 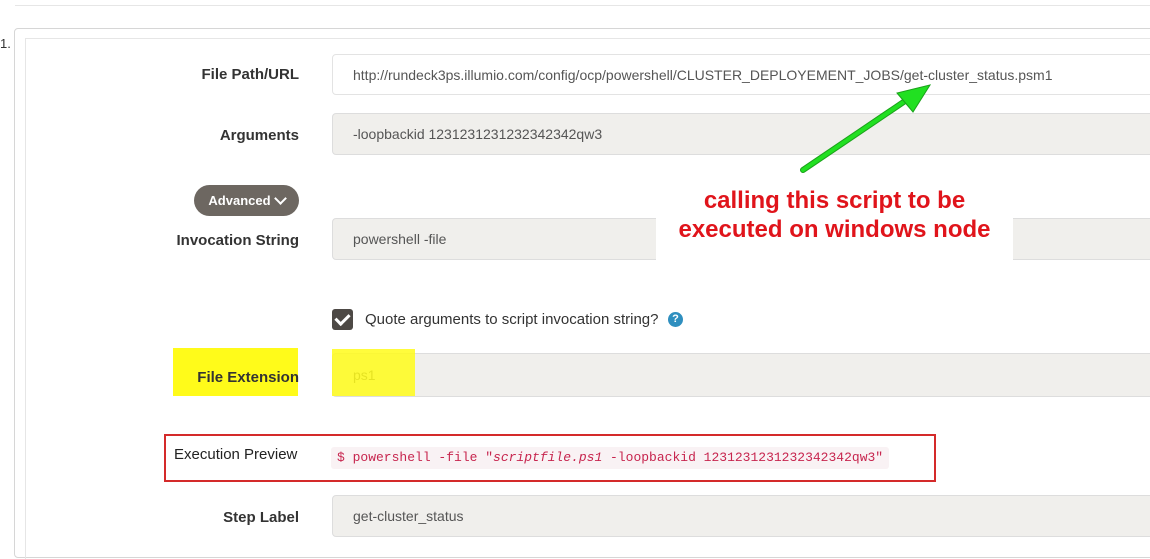 What do you see at coordinates (866, 128) in the screenshot?
I see `arrow-icon` at bounding box center [866, 128].